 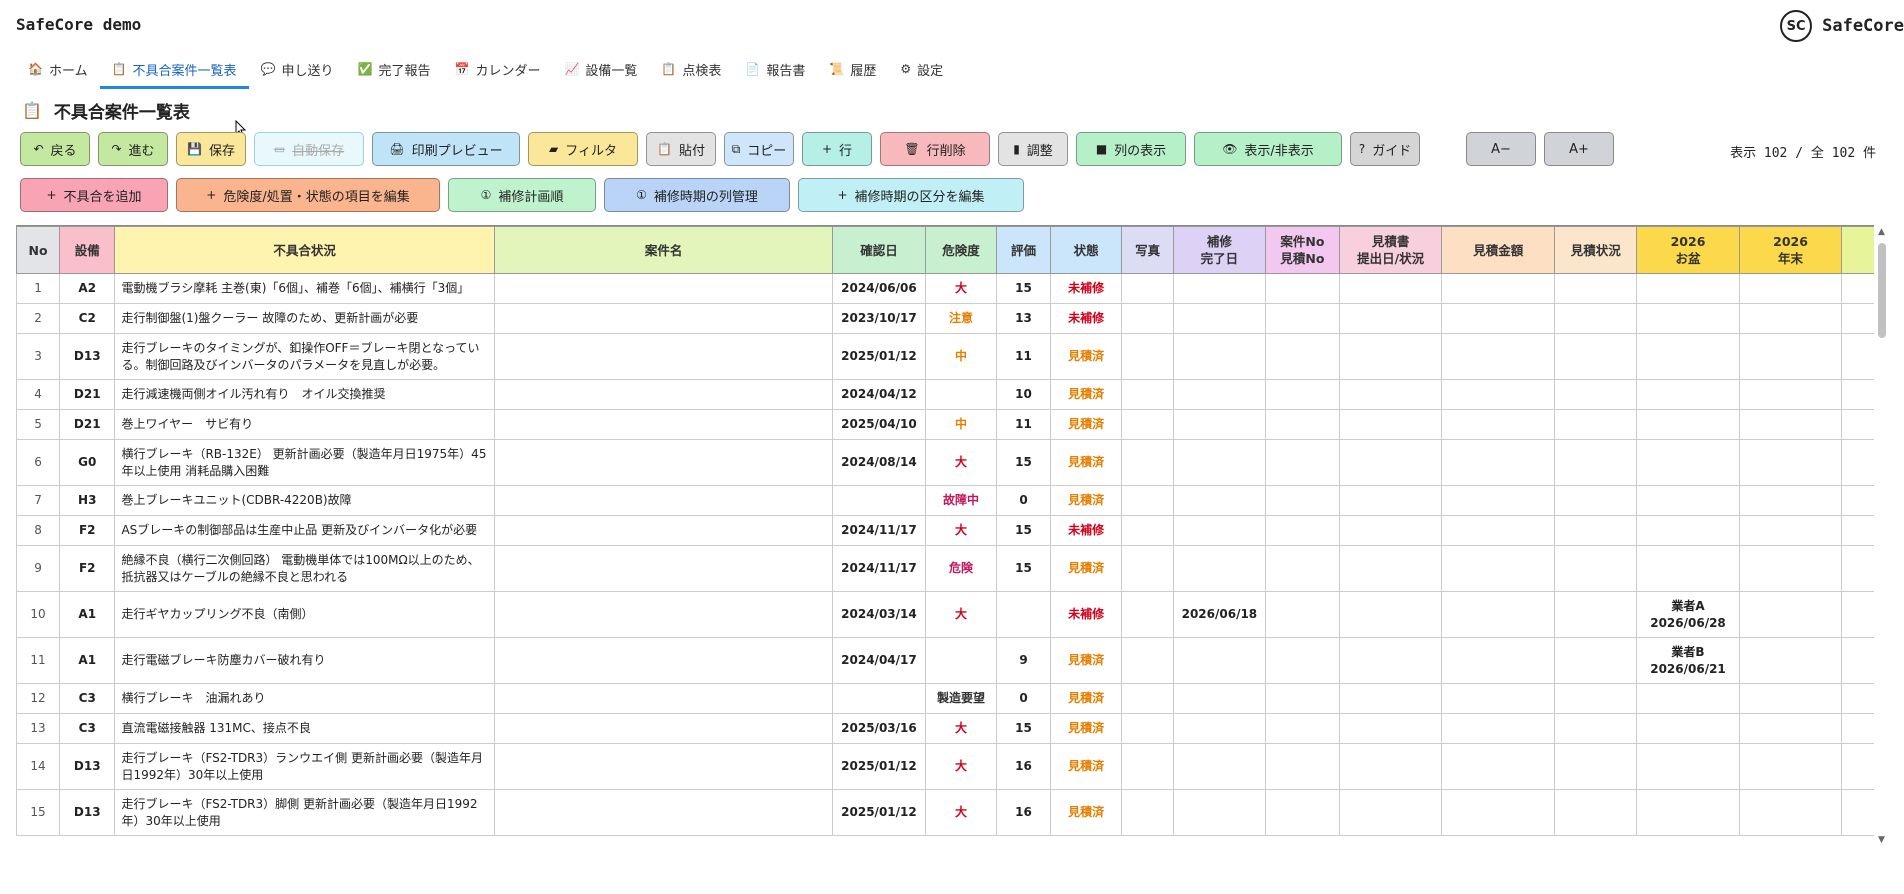 I want to click on cell-photo, so click(x=1147, y=500).